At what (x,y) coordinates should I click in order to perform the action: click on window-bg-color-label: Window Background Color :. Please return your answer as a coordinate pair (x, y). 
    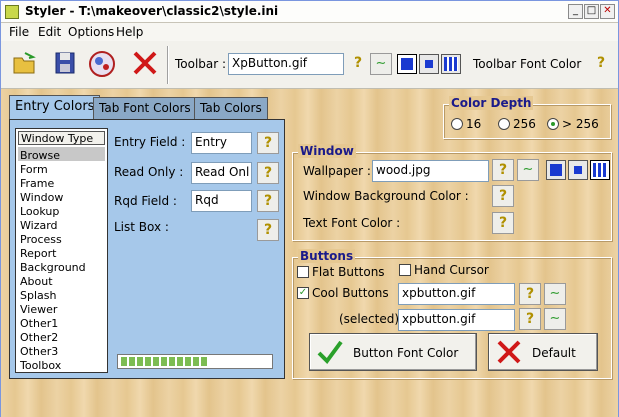
    Looking at the image, I should click on (386, 196).